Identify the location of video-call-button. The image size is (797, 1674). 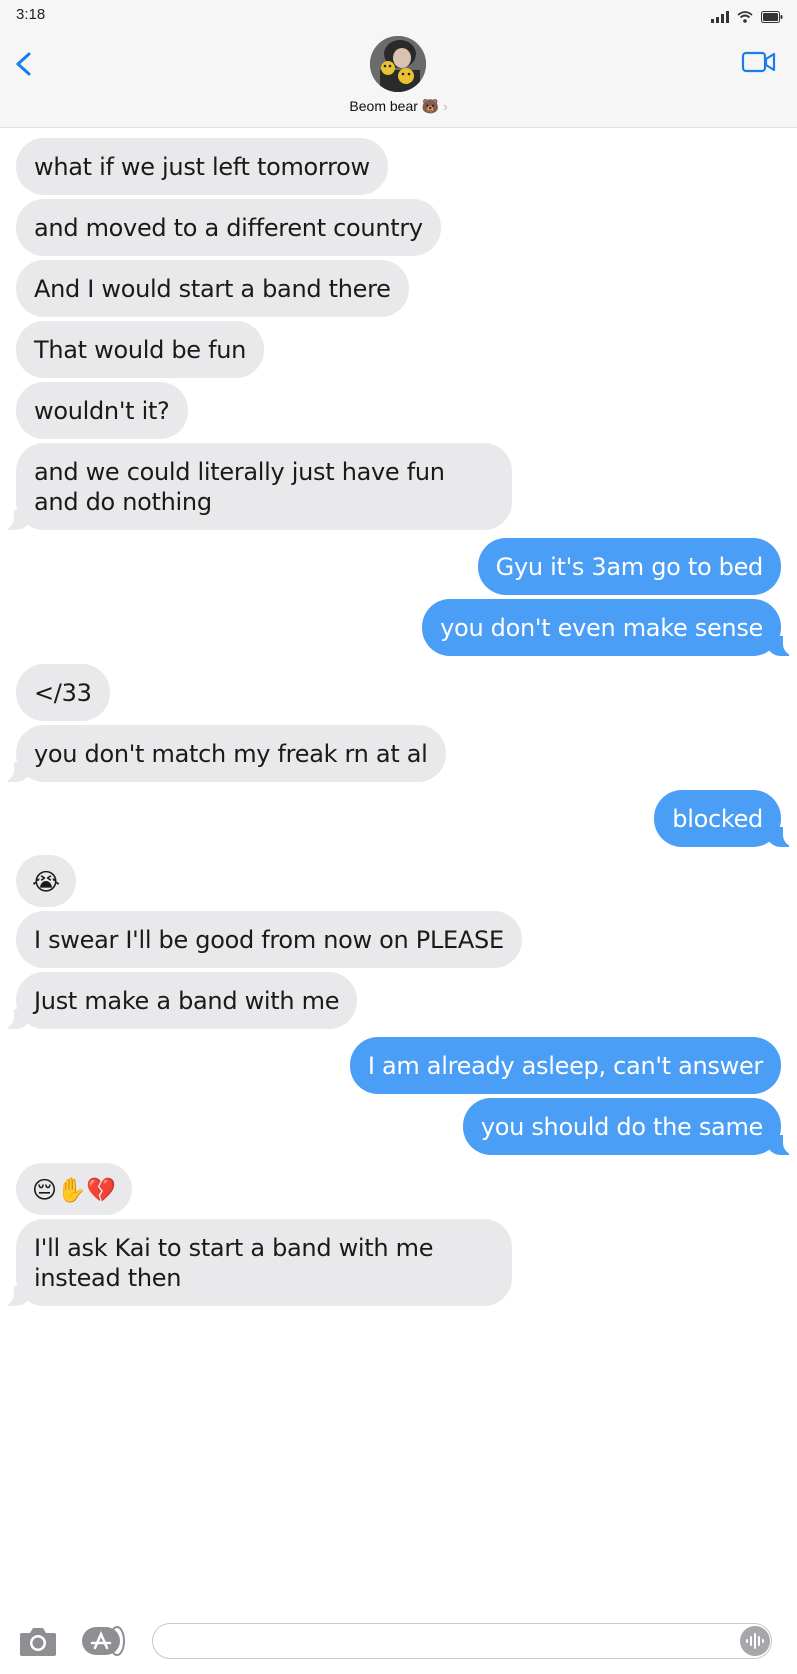
(759, 62).